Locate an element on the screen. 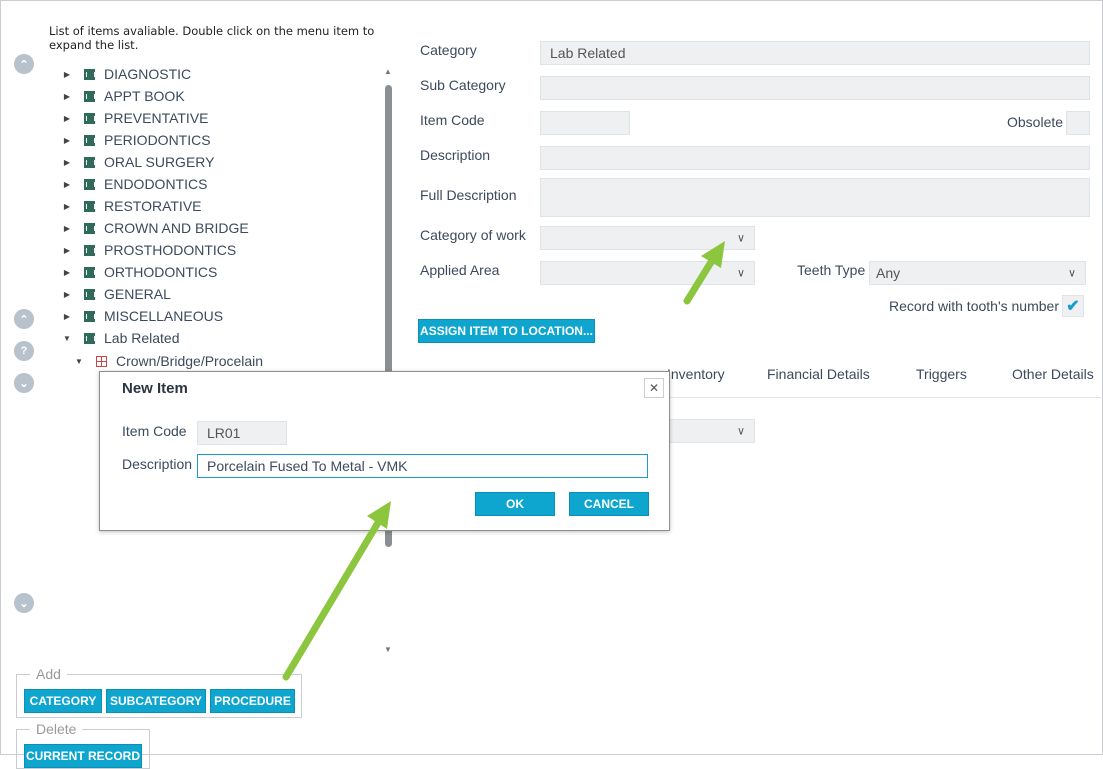 The image size is (1103, 769). tree-item-label: Lab Related is located at coordinates (142, 338).